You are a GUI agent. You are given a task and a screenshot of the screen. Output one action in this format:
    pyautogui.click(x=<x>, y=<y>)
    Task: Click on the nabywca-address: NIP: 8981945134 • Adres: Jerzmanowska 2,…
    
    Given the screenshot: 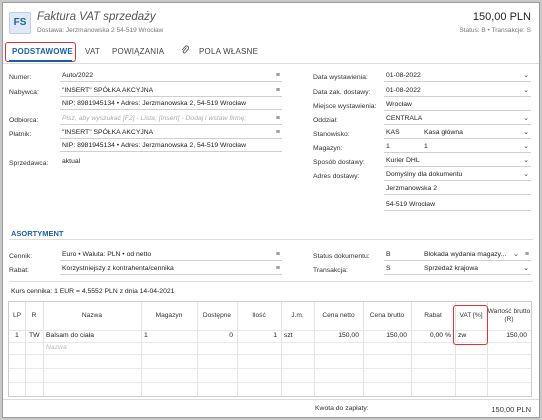 What is the action you would take?
    pyautogui.click(x=171, y=104)
    